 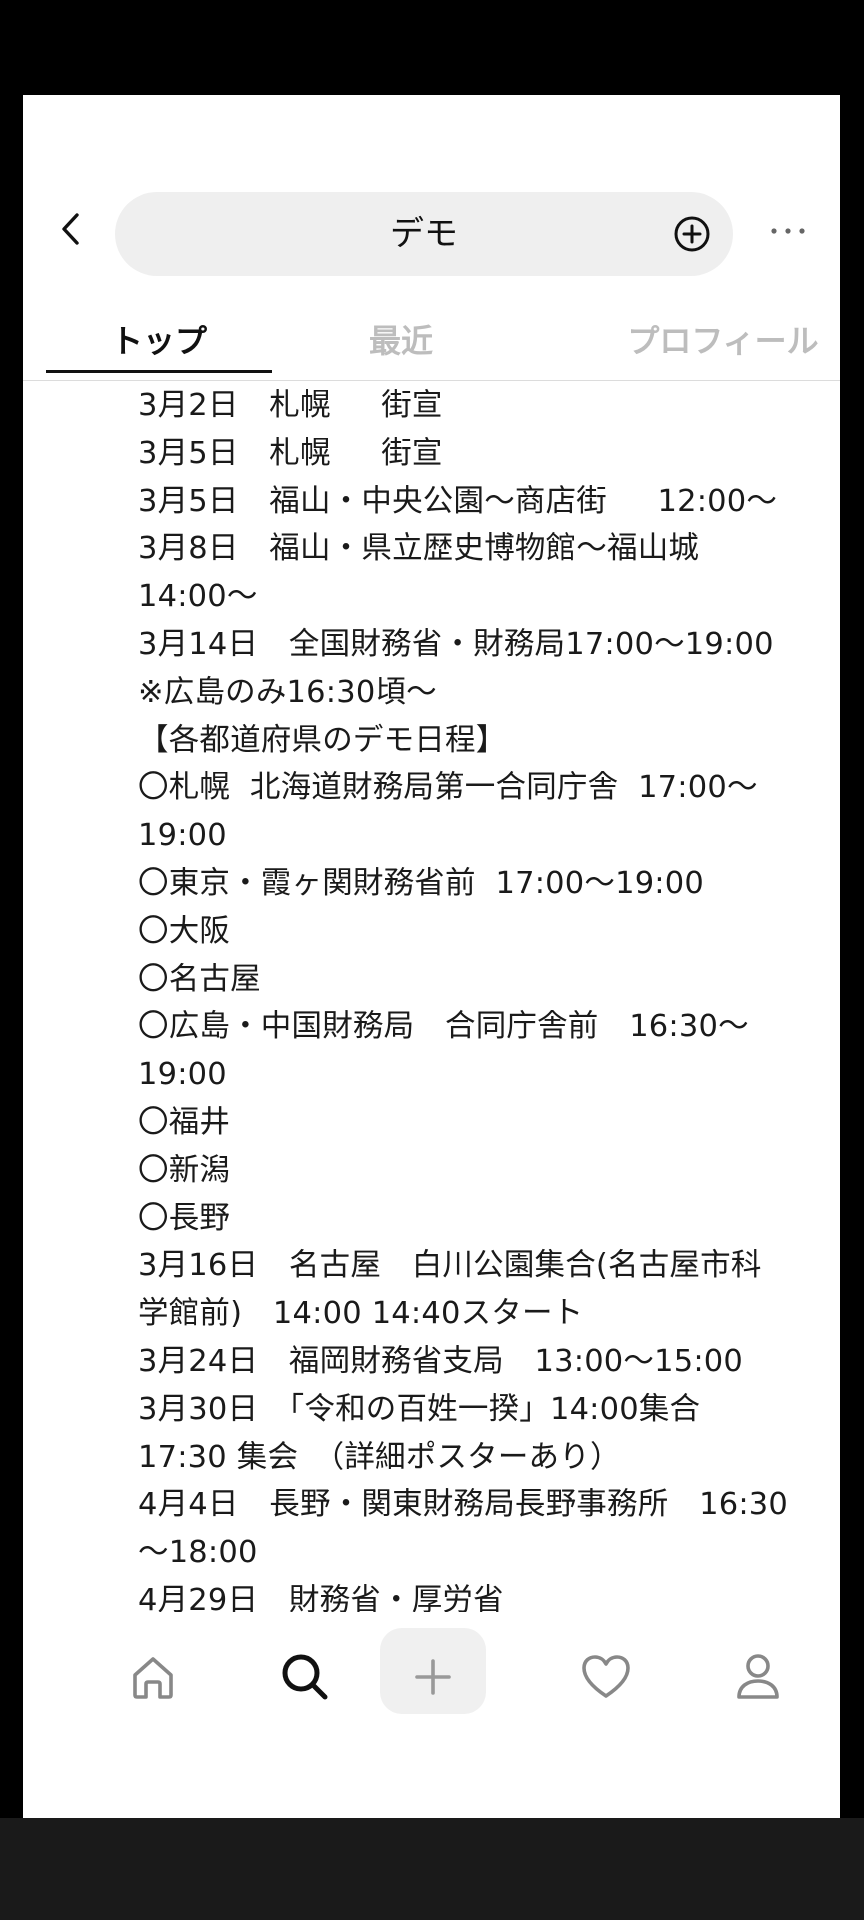 What do you see at coordinates (441, 1361) in the screenshot?
I see `post-line: 3月24日 福岡財務省支局 13:00〜15:00` at bounding box center [441, 1361].